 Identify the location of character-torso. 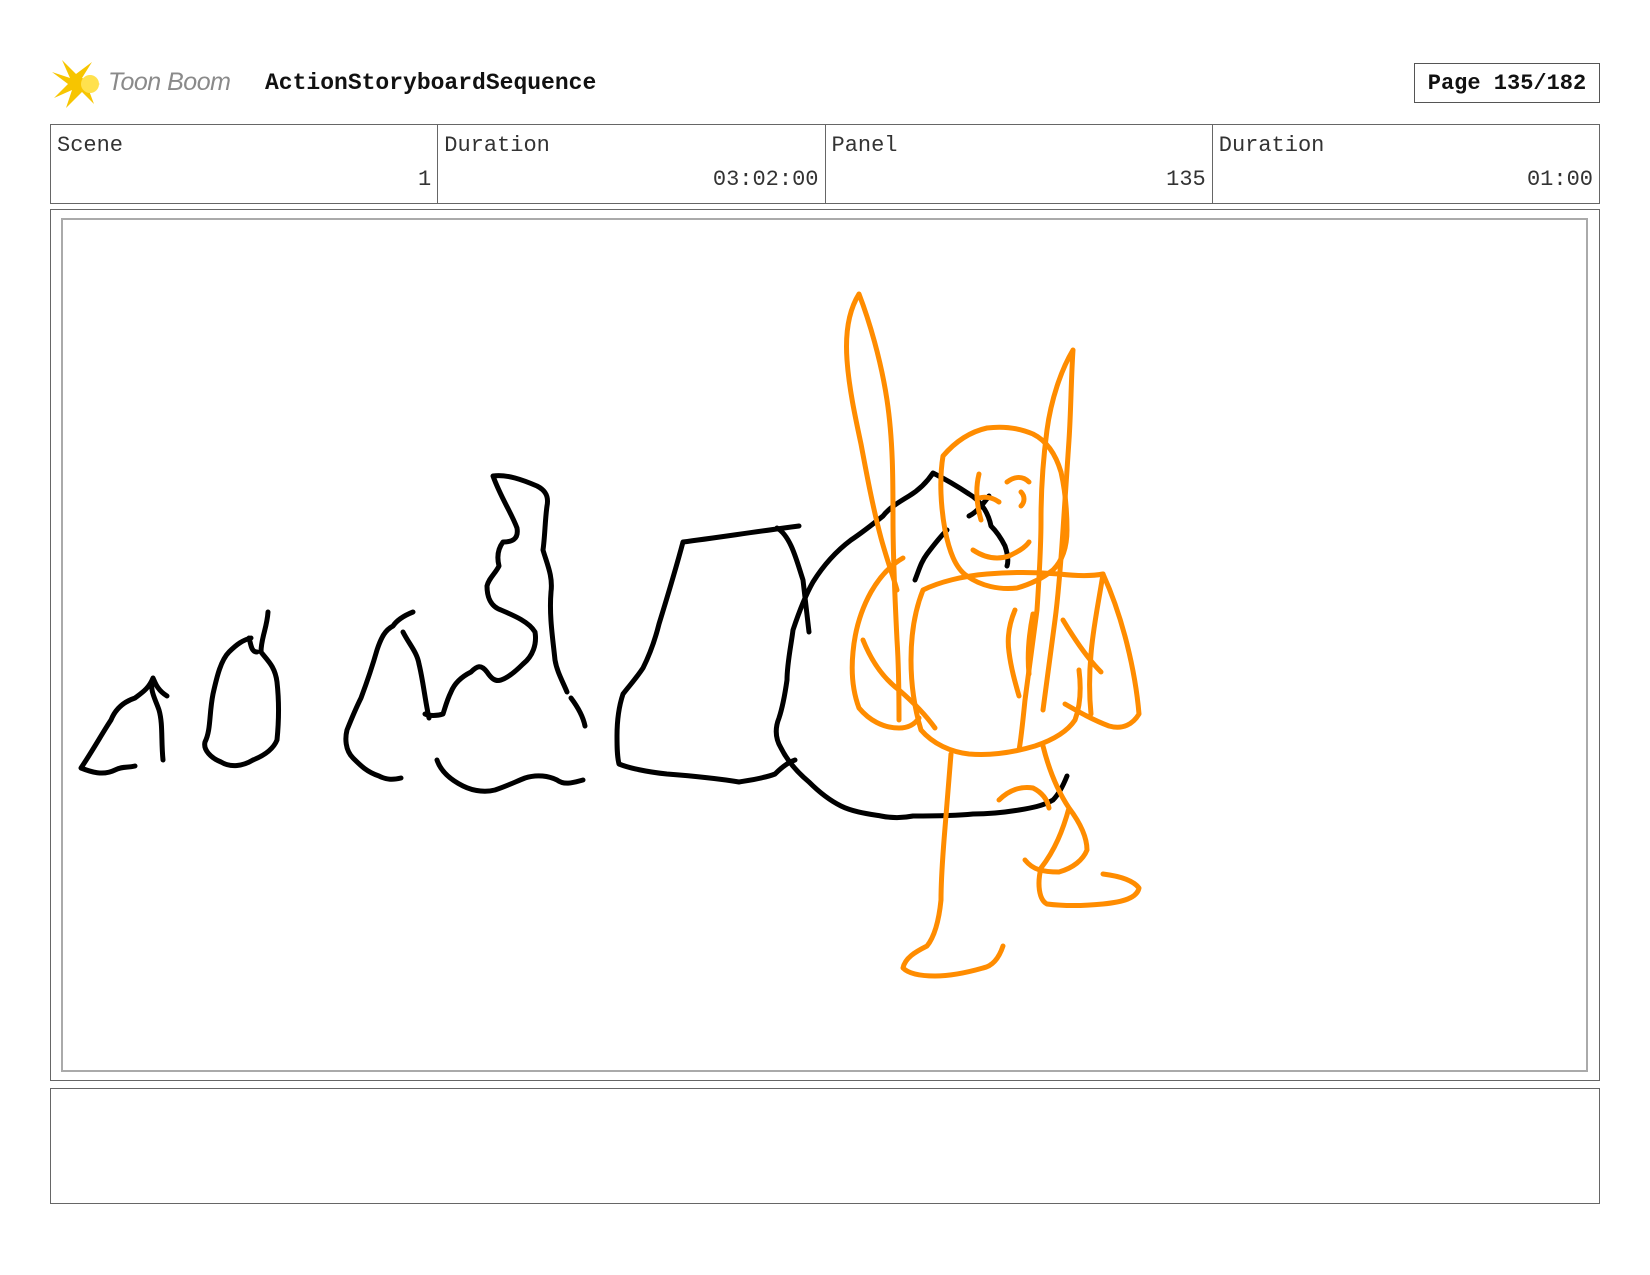
(1007, 663).